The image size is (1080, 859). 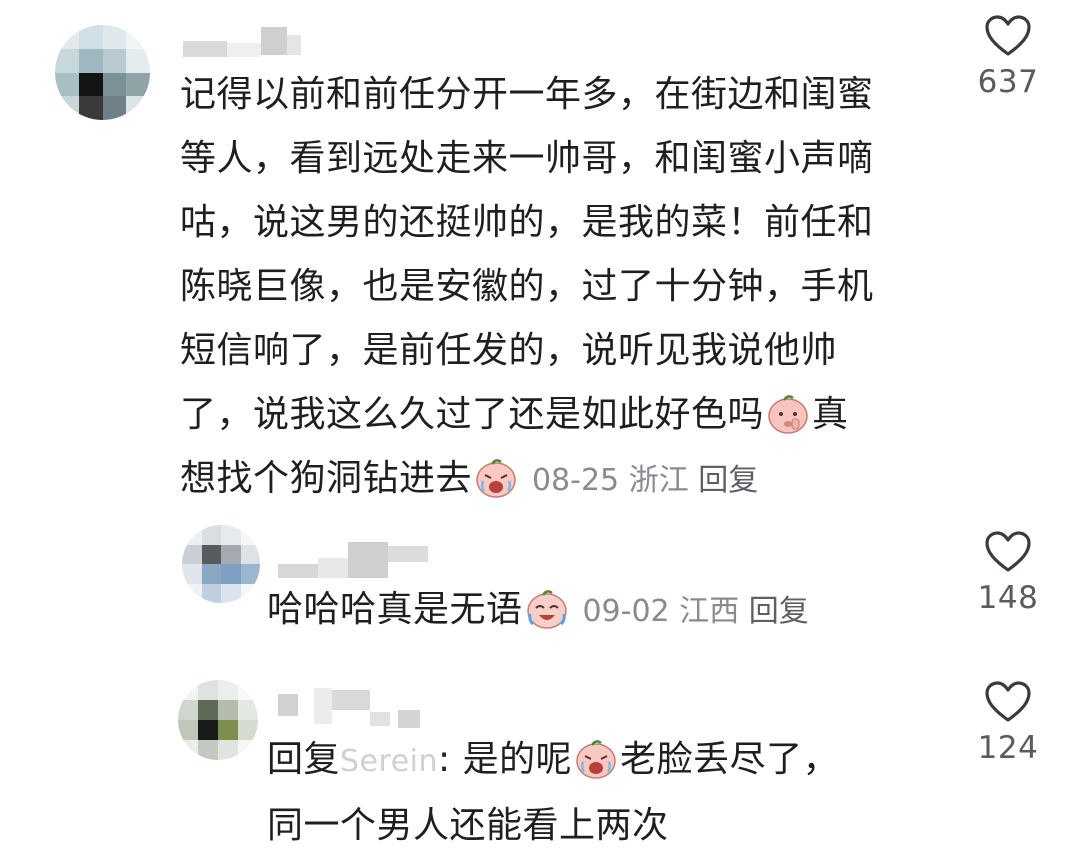 I want to click on comment-meta: 08-25 浙江 回复, so click(x=645, y=480).